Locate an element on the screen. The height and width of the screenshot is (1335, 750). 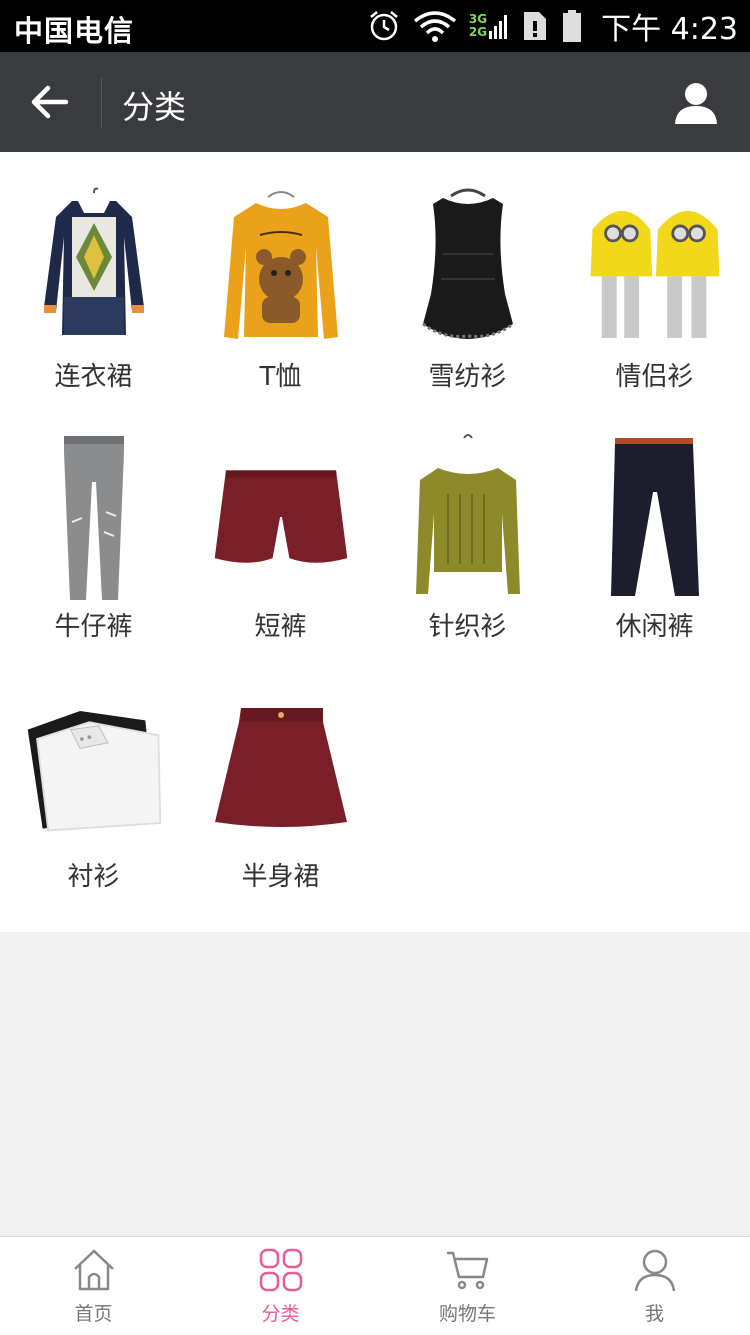
signal-bars-icon is located at coordinates (498, 27).